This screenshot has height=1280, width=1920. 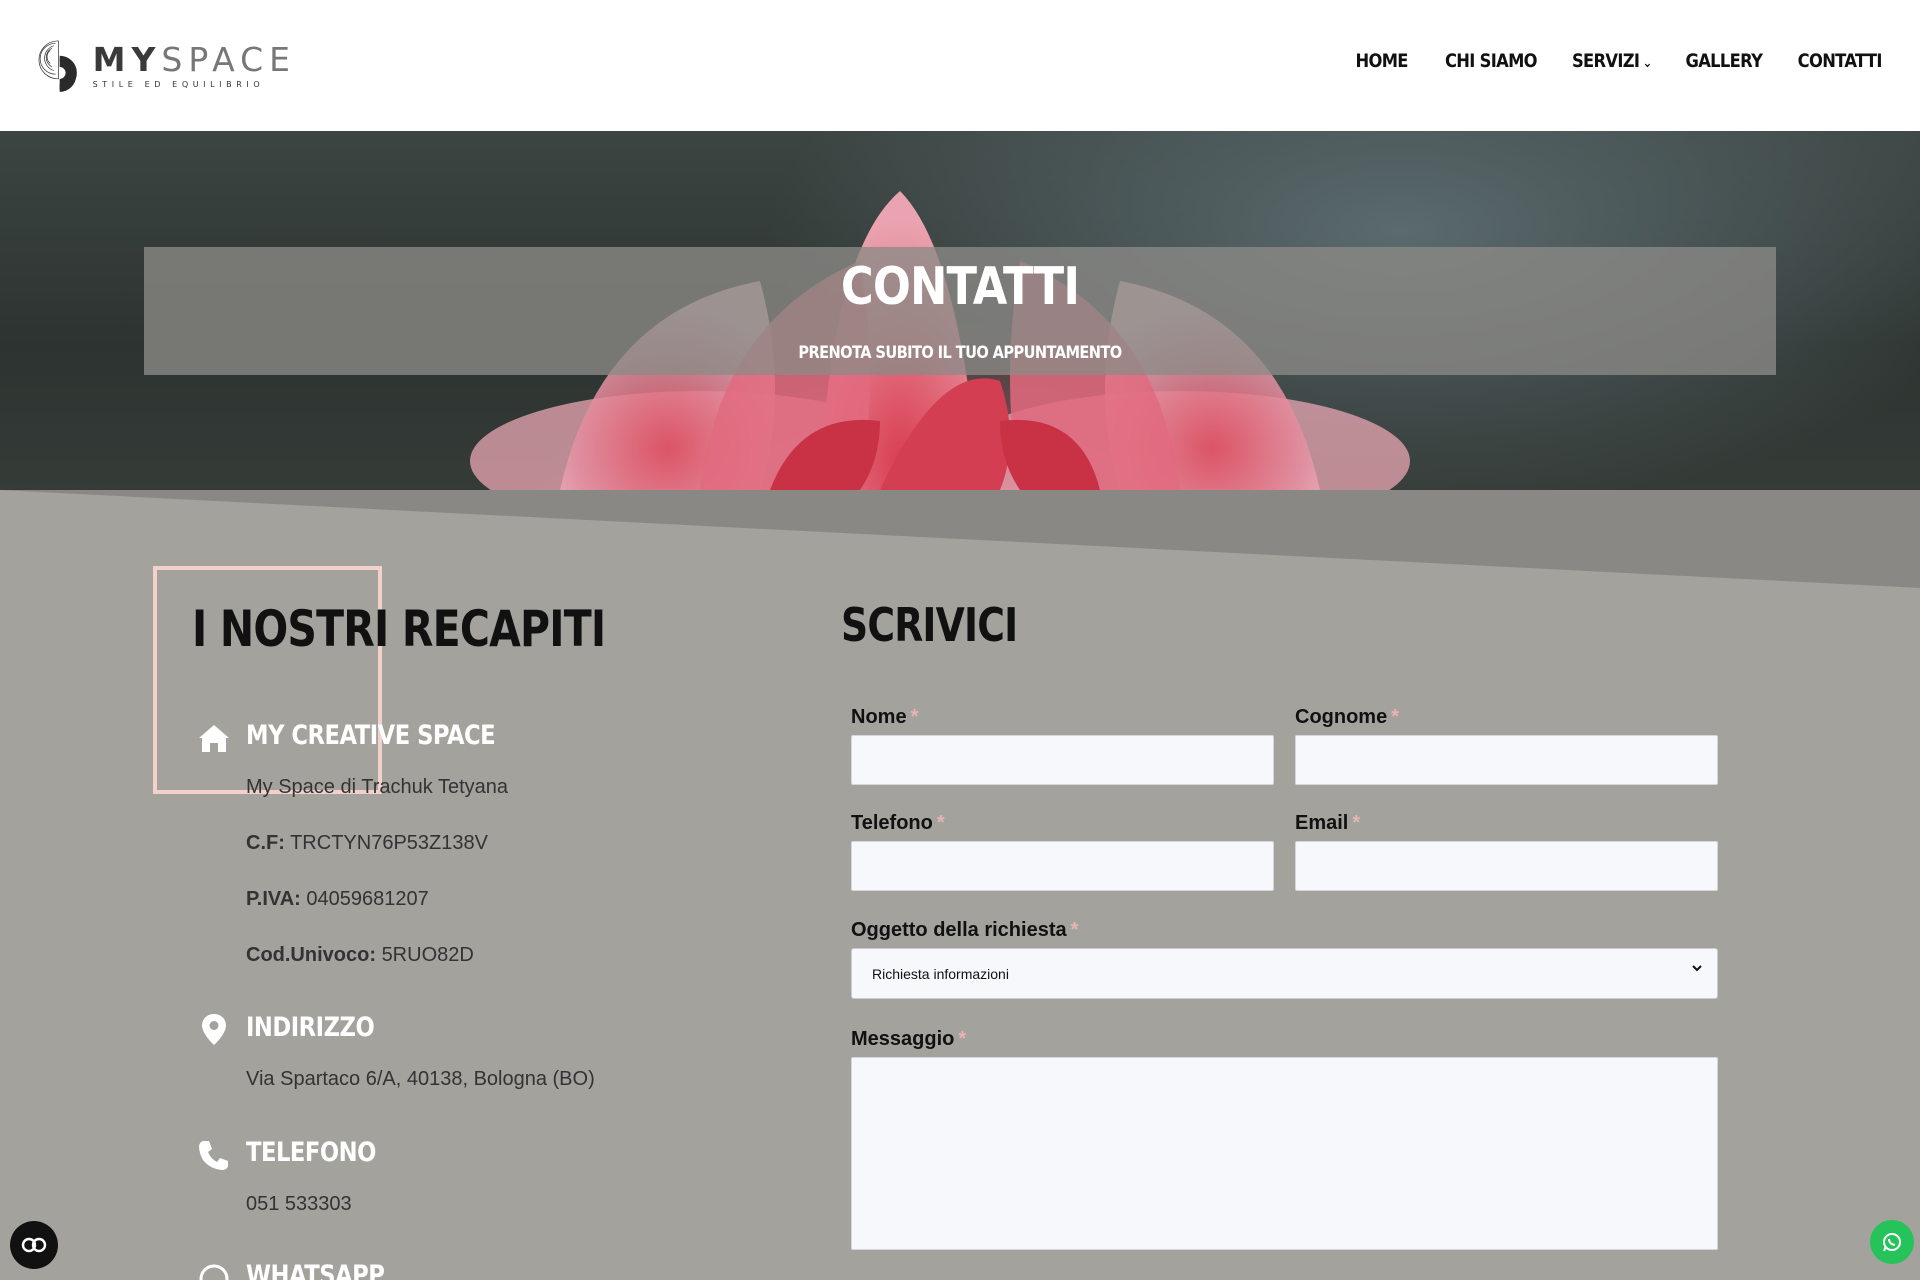 I want to click on logo-name: MYSPACE, so click(x=194, y=59).